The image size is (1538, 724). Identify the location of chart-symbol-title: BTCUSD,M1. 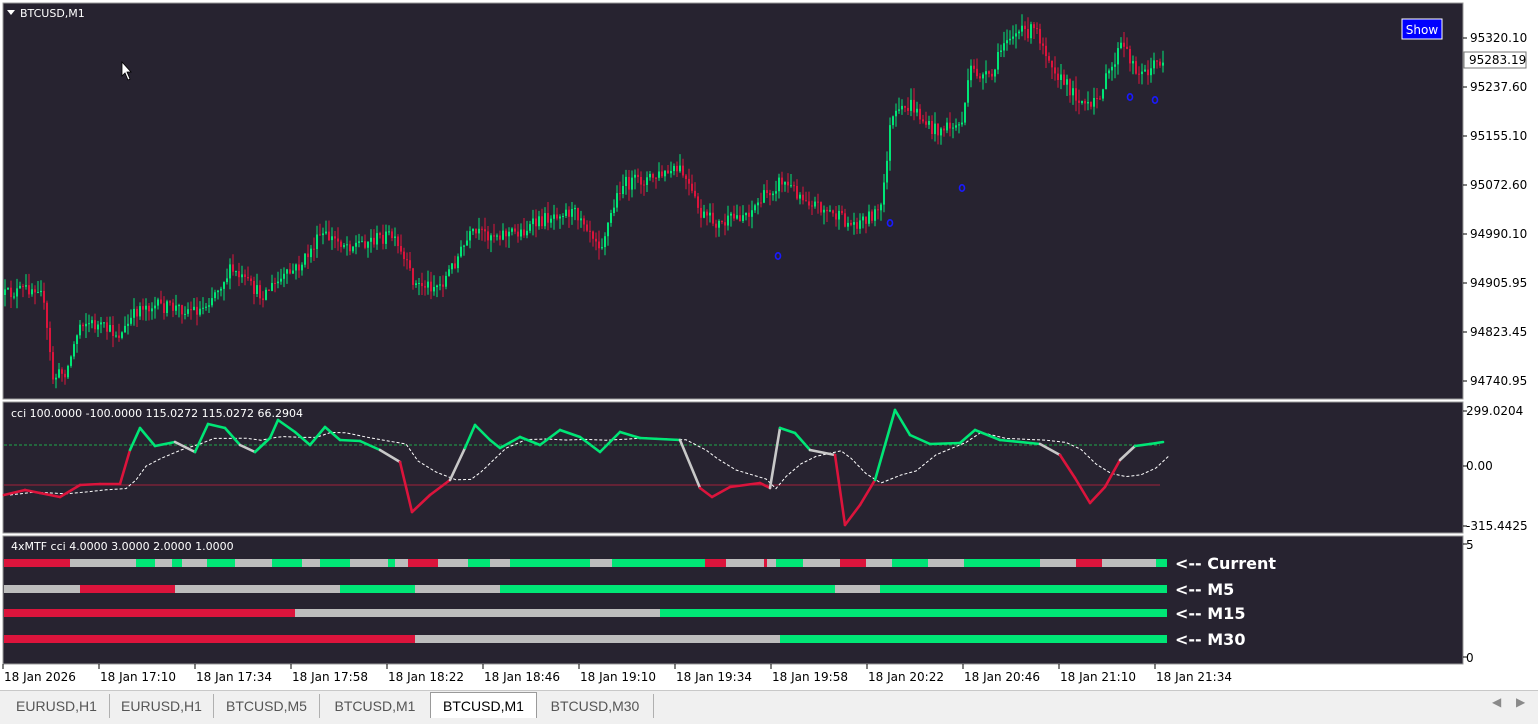
(52, 13).